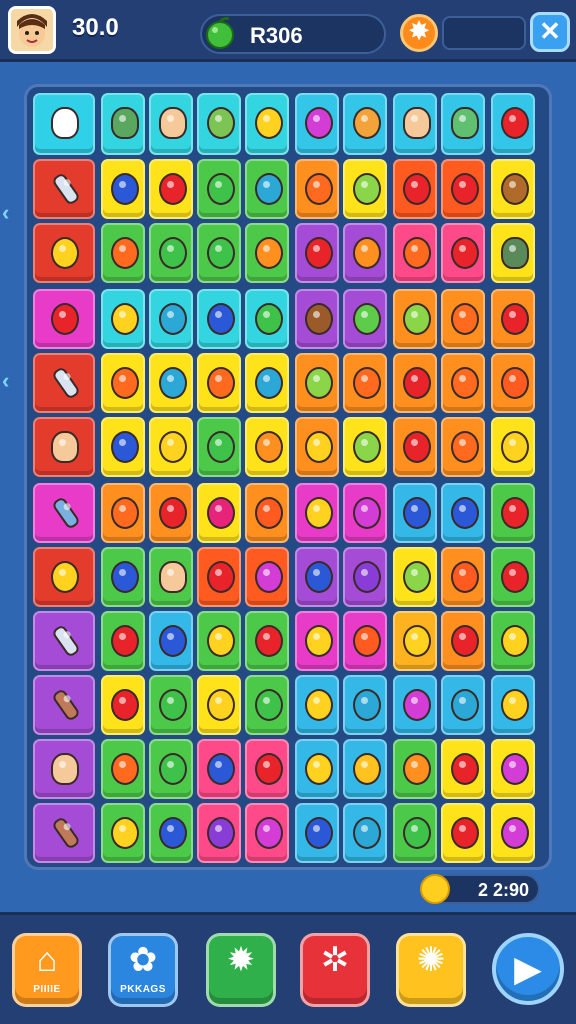 Image resolution: width=576 pixels, height=1024 pixels. Describe the element at coordinates (143, 970) in the screenshot. I see `packages-button: ✿ PKKAGS` at that location.